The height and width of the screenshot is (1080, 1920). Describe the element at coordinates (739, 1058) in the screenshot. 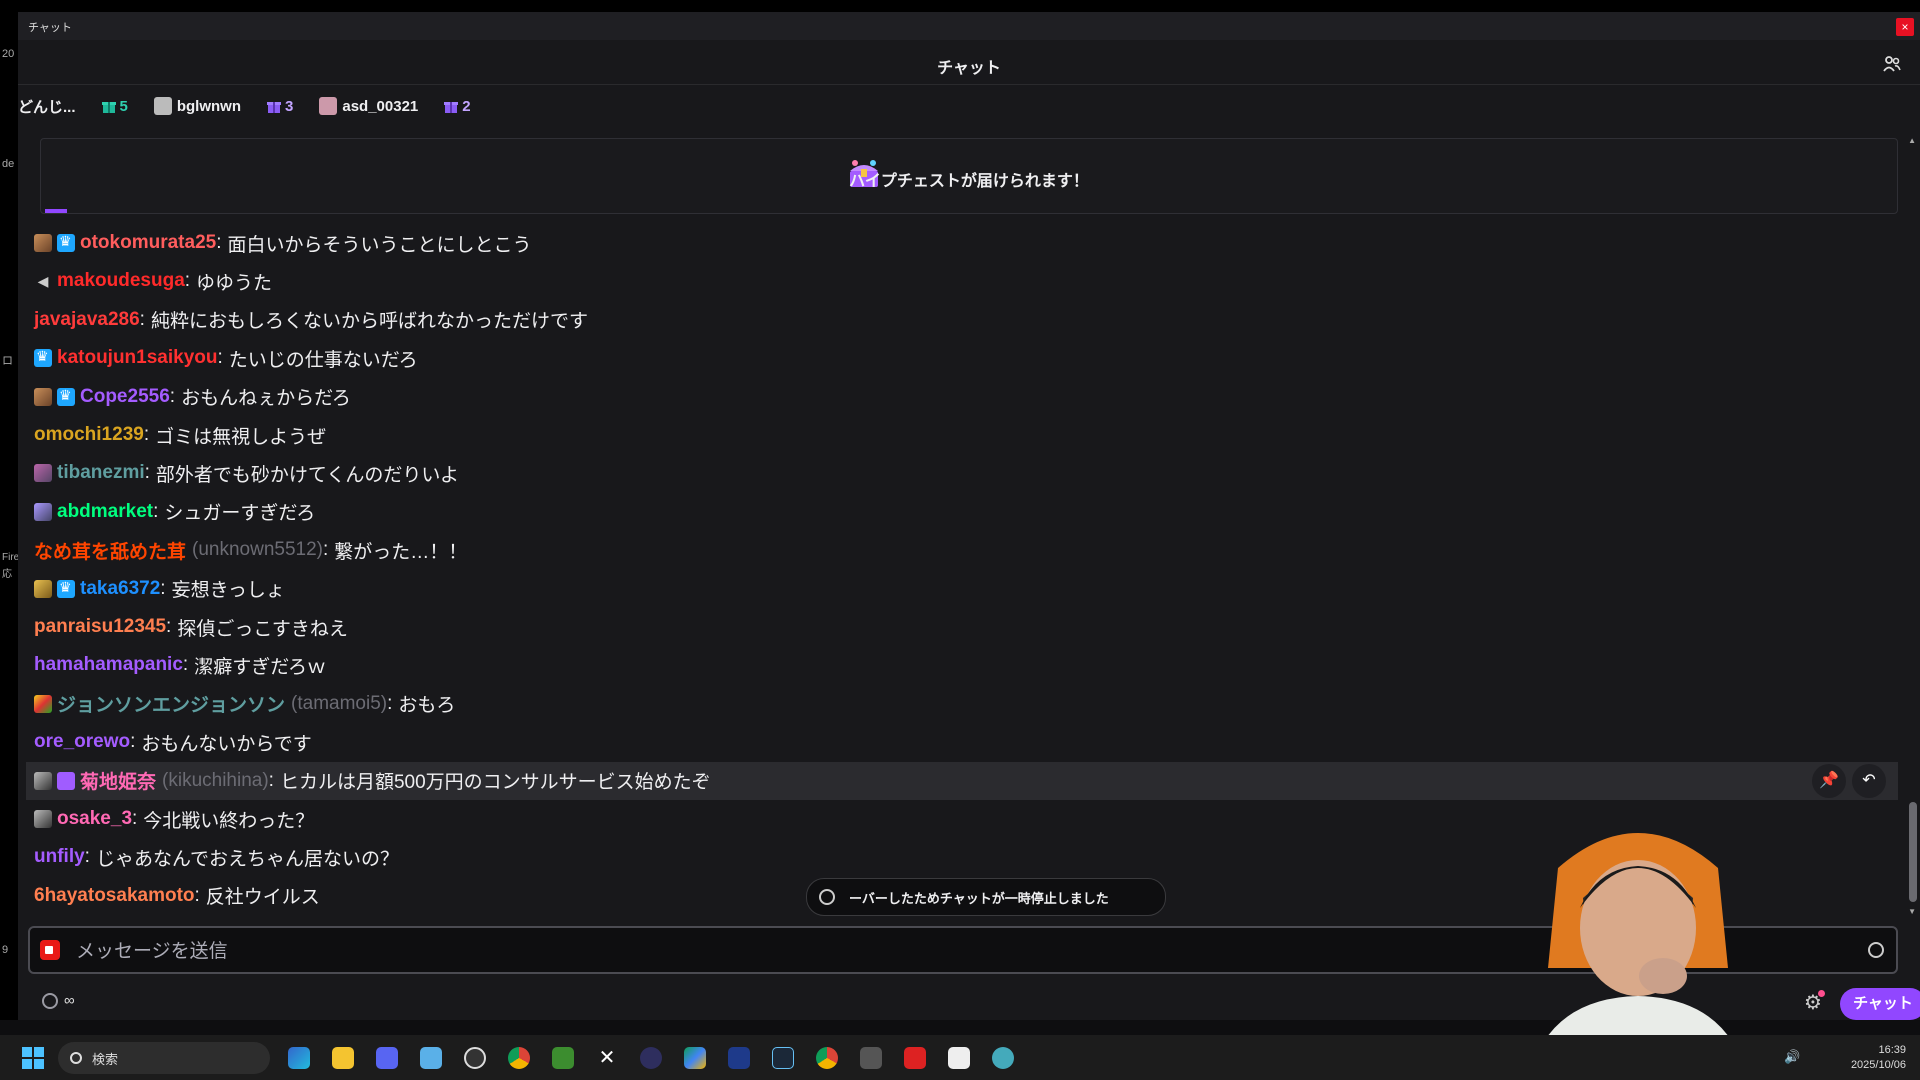

I see `monitor-app-icon` at that location.